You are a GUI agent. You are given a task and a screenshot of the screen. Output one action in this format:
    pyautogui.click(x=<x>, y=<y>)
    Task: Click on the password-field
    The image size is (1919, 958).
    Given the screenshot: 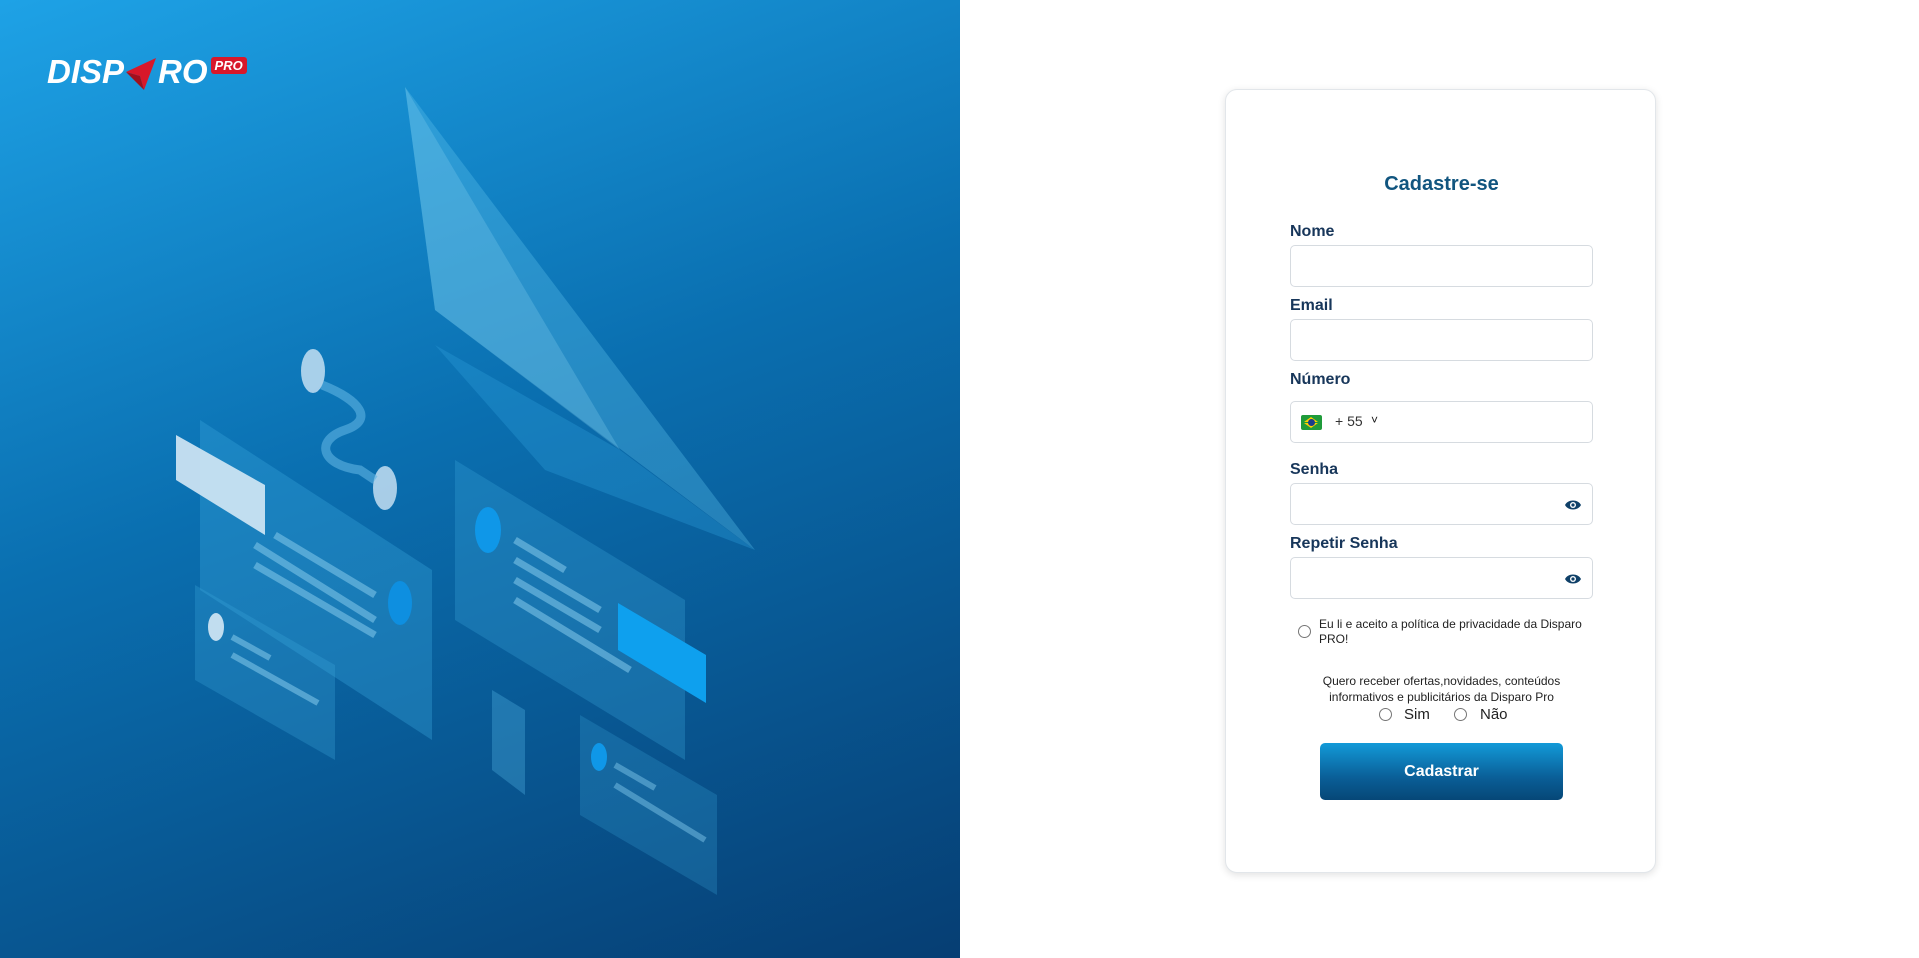 What is the action you would take?
    pyautogui.click(x=1441, y=504)
    